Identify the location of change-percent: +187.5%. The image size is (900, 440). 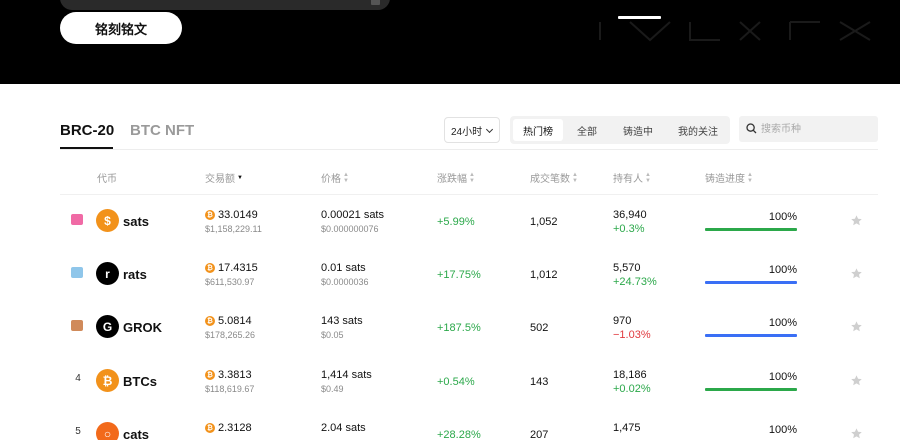
(459, 328).